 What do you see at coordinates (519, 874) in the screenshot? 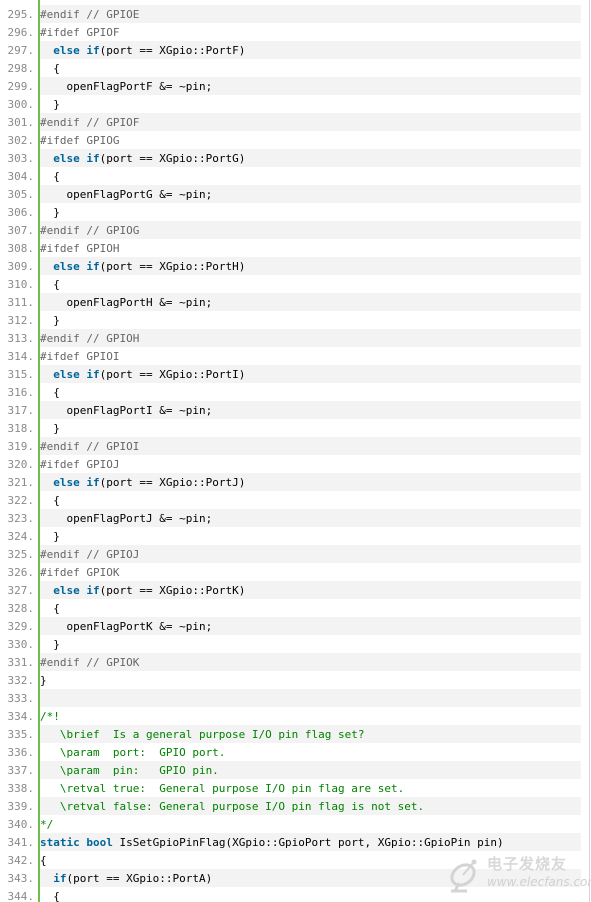
I see `watermark: 电子发烧友 www.elecfans.com` at bounding box center [519, 874].